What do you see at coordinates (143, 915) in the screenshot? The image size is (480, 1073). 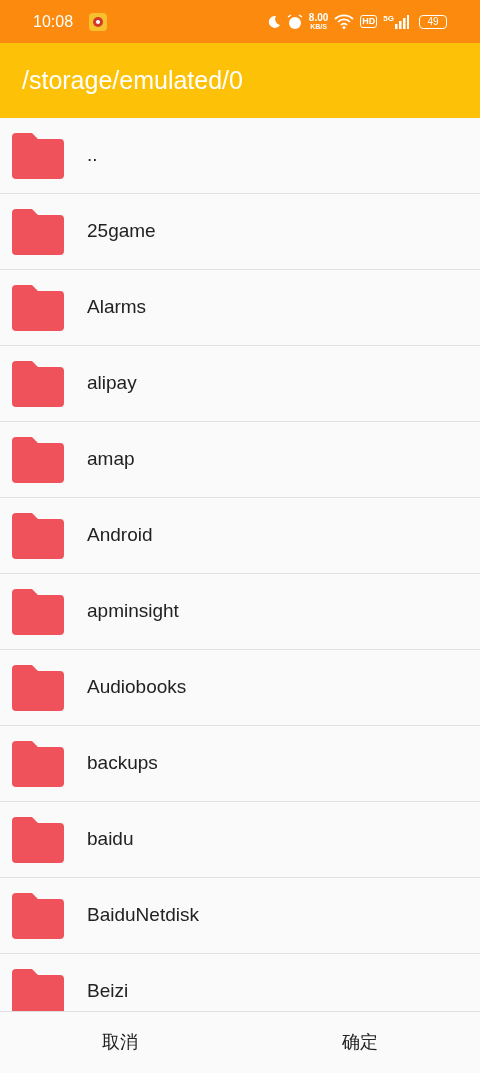 I see `file-name: BaiduNetdisk` at bounding box center [143, 915].